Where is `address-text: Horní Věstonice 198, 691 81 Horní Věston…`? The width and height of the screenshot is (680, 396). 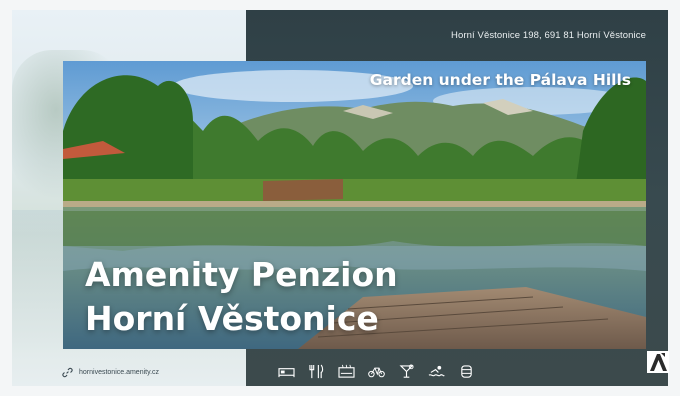 address-text: Horní Věstonice 198, 691 81 Horní Věston… is located at coordinates (548, 35).